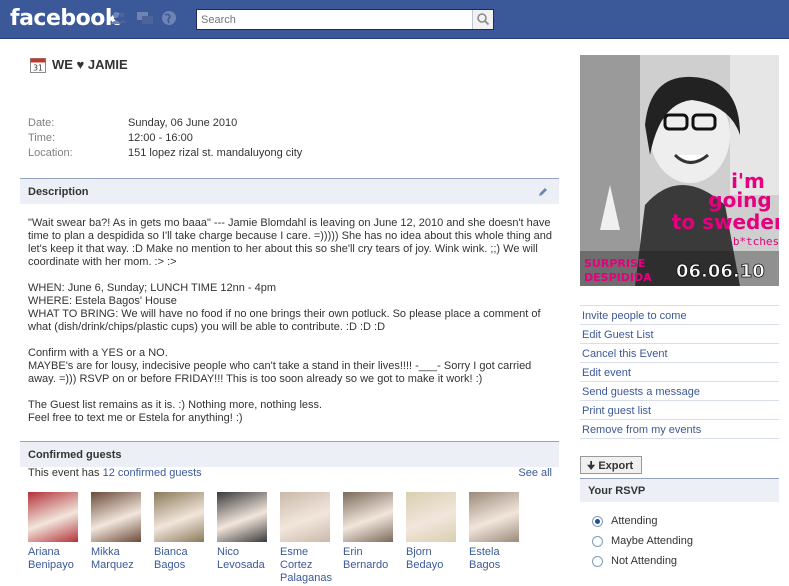  What do you see at coordinates (169, 18) in the screenshot?
I see `notifications-globe-icon` at bounding box center [169, 18].